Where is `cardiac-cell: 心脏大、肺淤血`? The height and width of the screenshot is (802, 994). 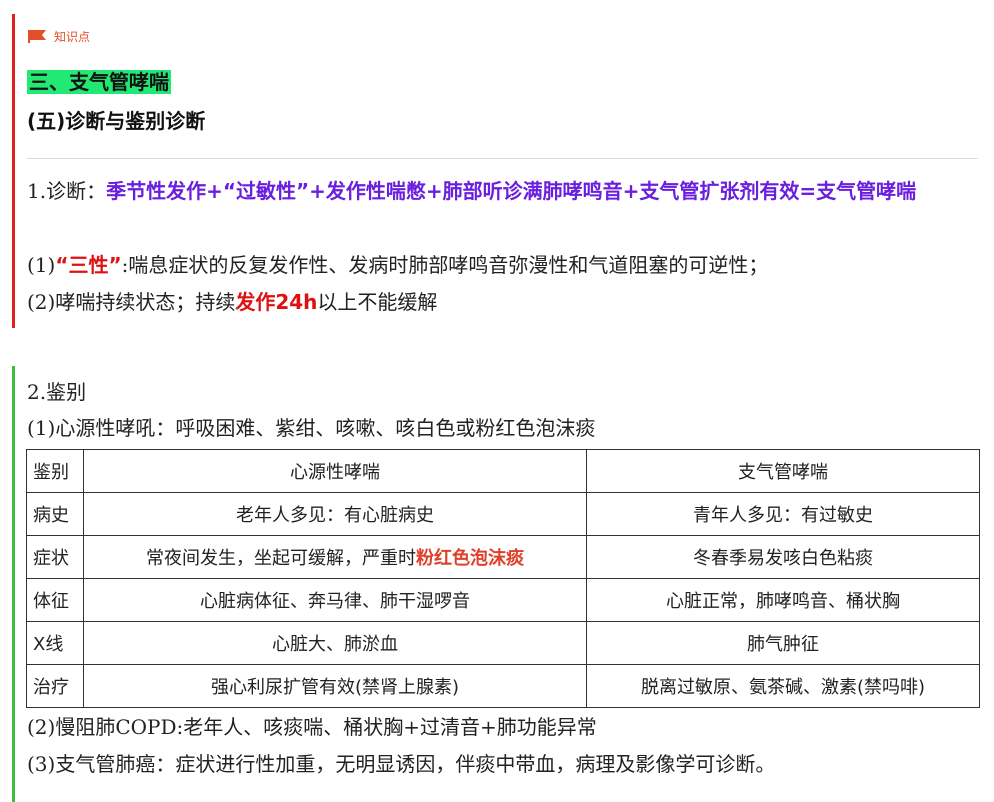 cardiac-cell: 心脏大、肺淤血 is located at coordinates (335, 643).